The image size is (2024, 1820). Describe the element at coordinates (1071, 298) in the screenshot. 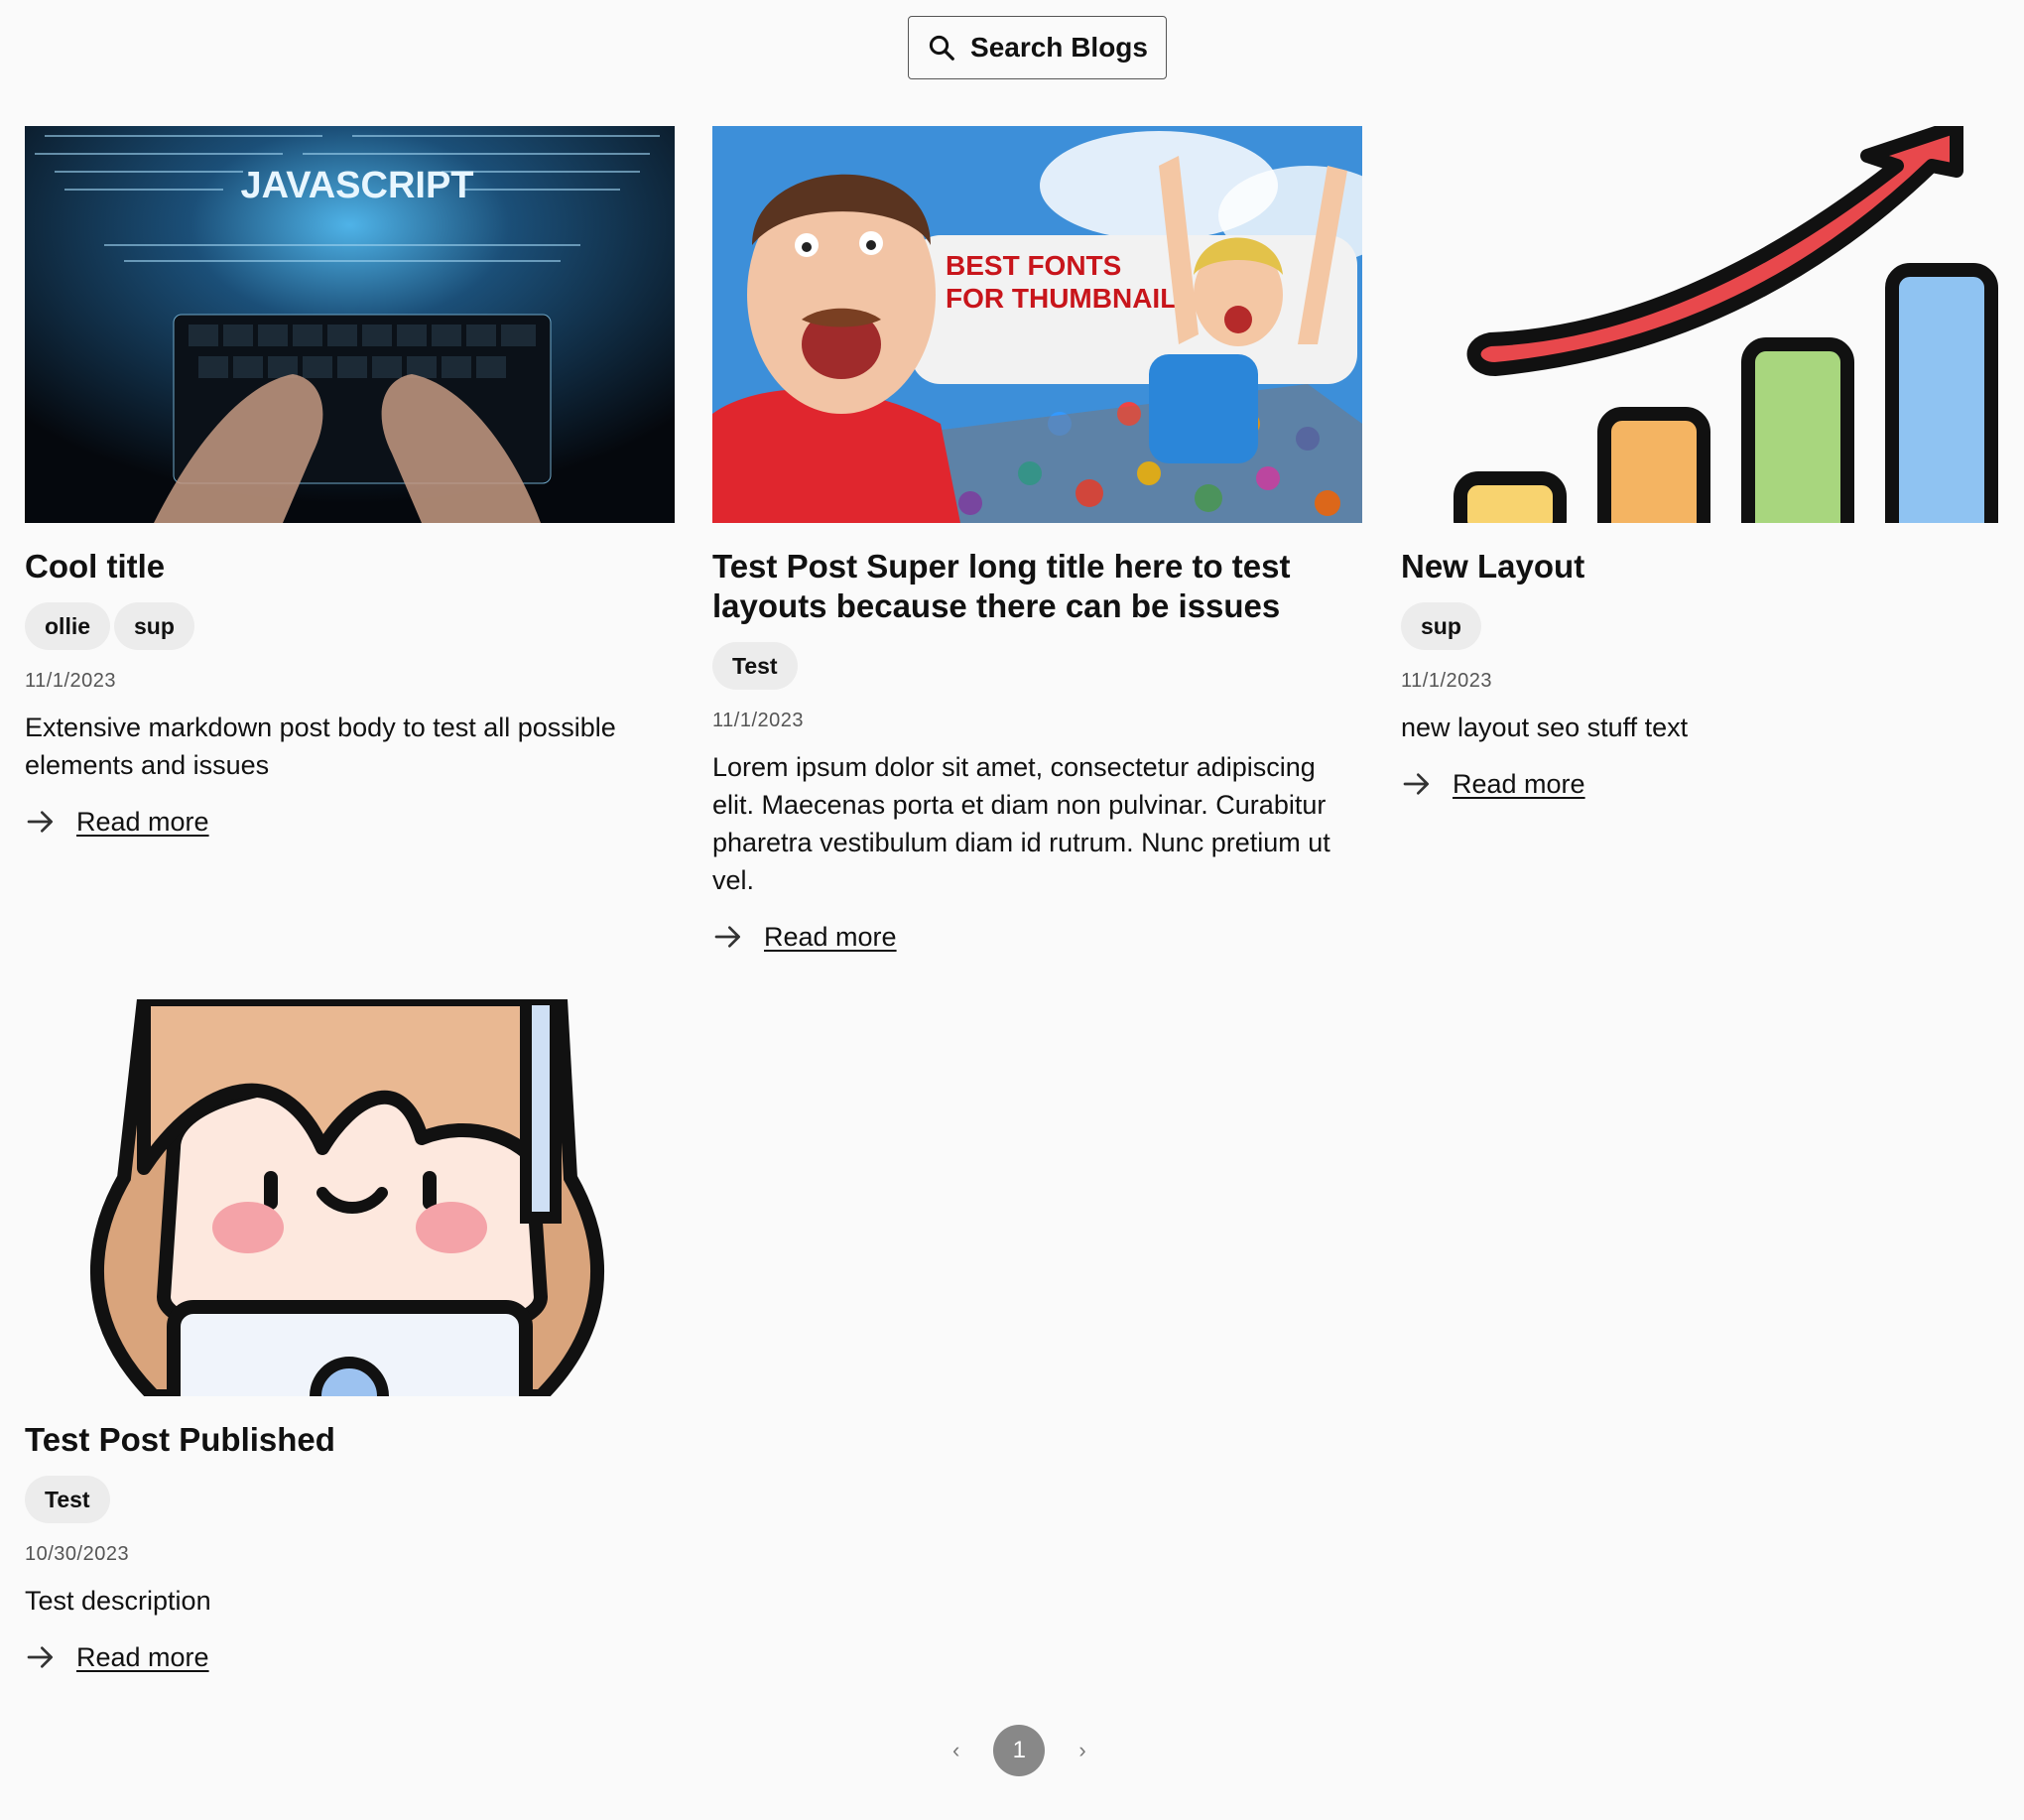

I see `thumbnail-text-line-2: FOR THUMBNAILS` at that location.